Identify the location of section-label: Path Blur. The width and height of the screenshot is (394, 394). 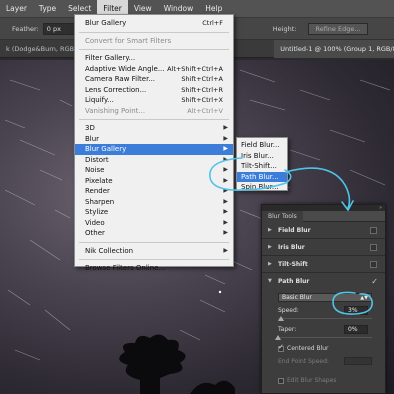
(294, 281).